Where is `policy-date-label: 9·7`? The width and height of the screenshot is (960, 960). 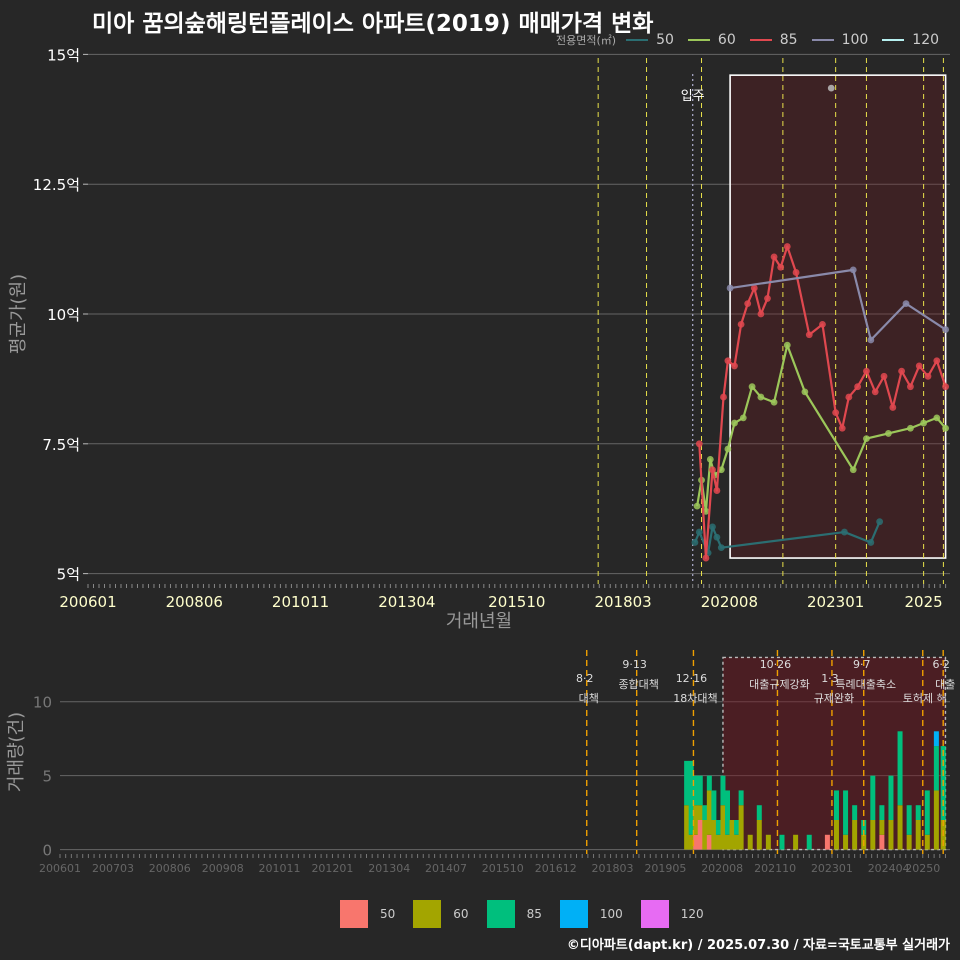
policy-date-label: 9·7 is located at coordinates (862, 664).